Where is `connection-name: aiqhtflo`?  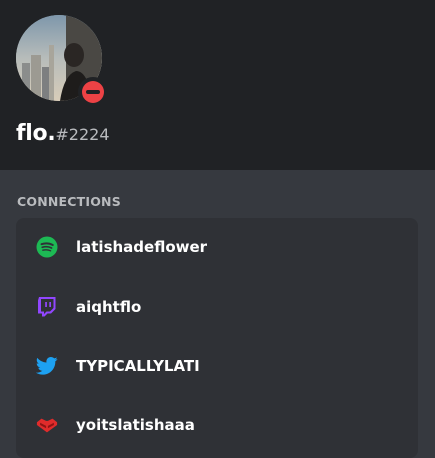 connection-name: aiqhtflo is located at coordinates (109, 307).